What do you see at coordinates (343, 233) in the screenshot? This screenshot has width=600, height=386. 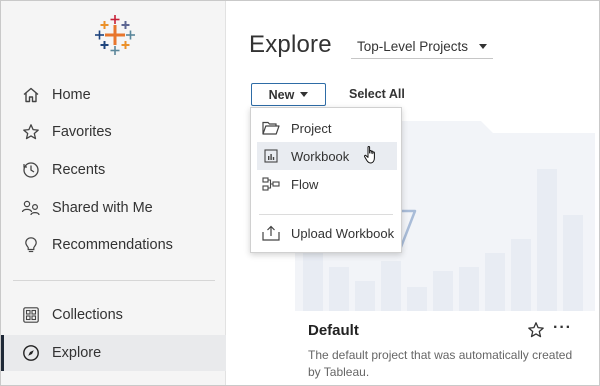 I see `menu-item-label: Upload Workbook` at bounding box center [343, 233].